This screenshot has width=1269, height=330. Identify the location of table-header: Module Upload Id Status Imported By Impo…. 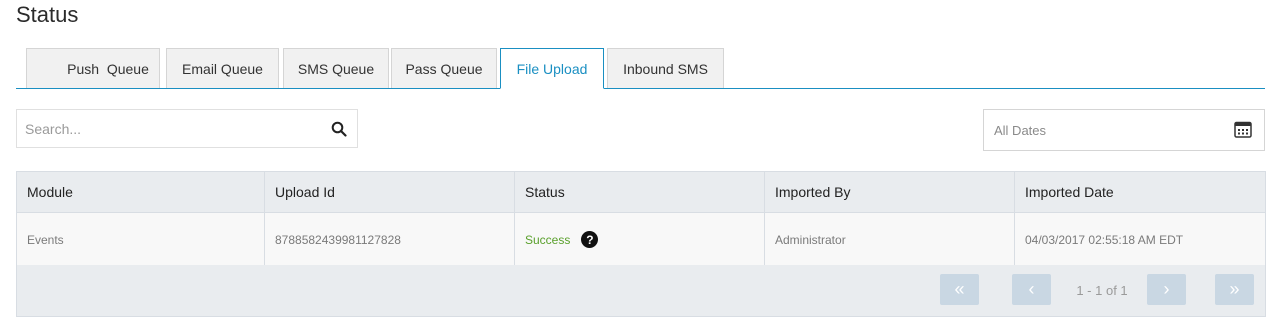
(641, 192).